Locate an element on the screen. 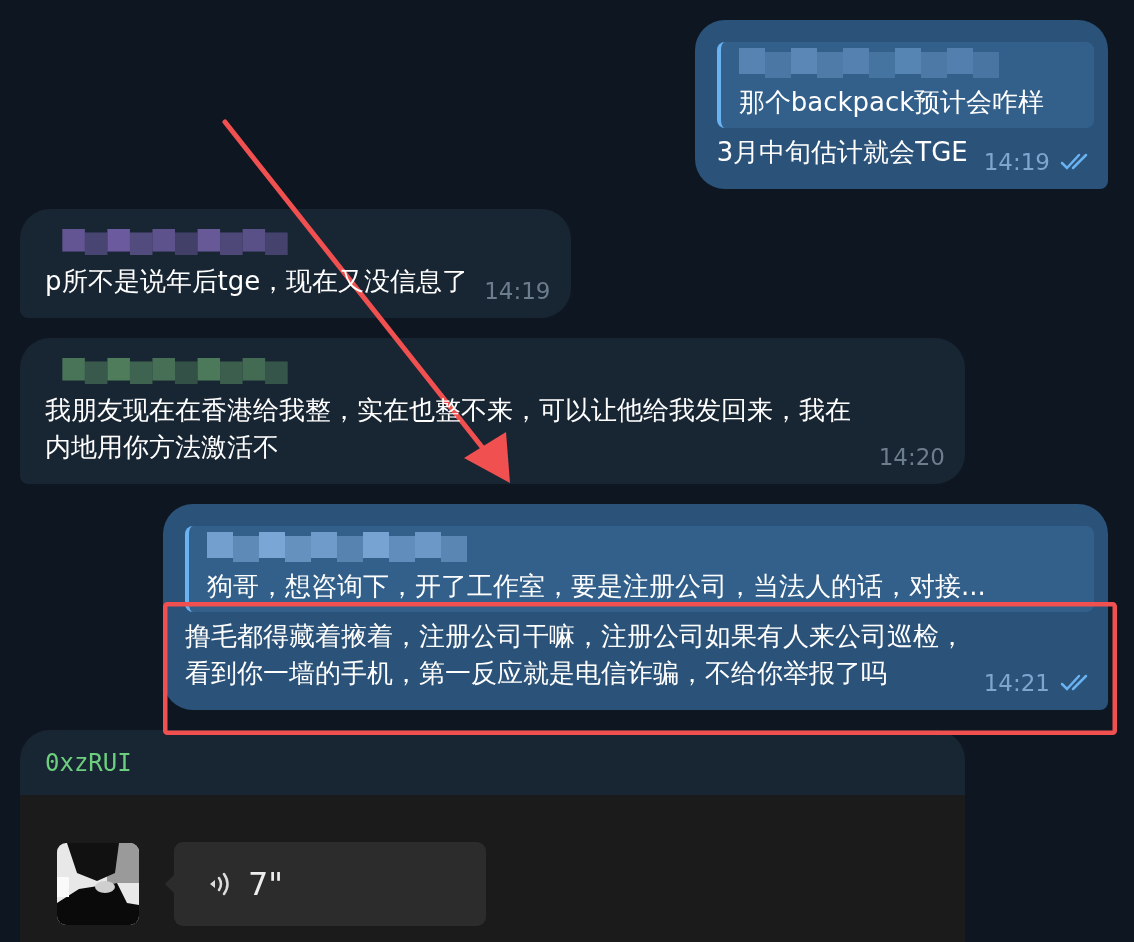  message-text: 3月中旬估计就会TGE is located at coordinates (842, 152).